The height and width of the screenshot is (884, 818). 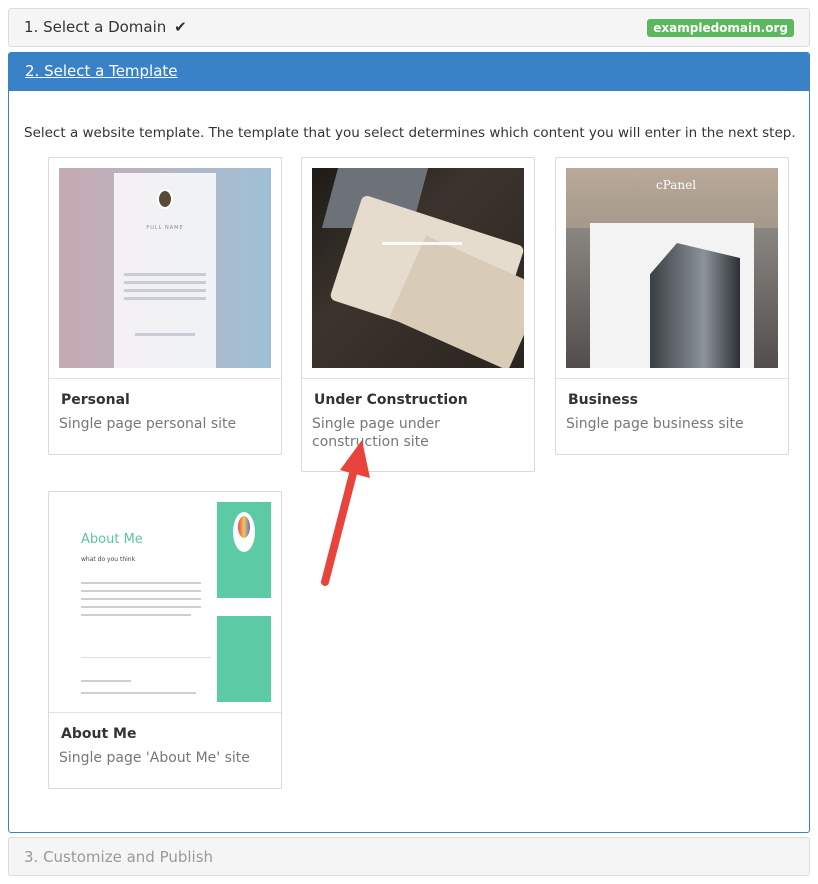 I want to click on step-customize-publish-title: 3. Customize and Publish, so click(x=119, y=857).